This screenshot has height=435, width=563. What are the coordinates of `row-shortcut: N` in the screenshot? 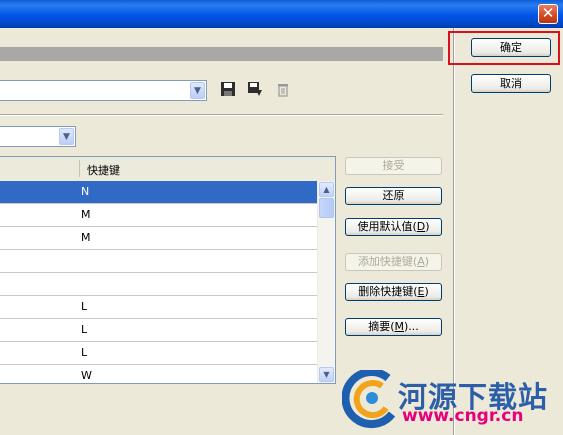 It's located at (85, 191).